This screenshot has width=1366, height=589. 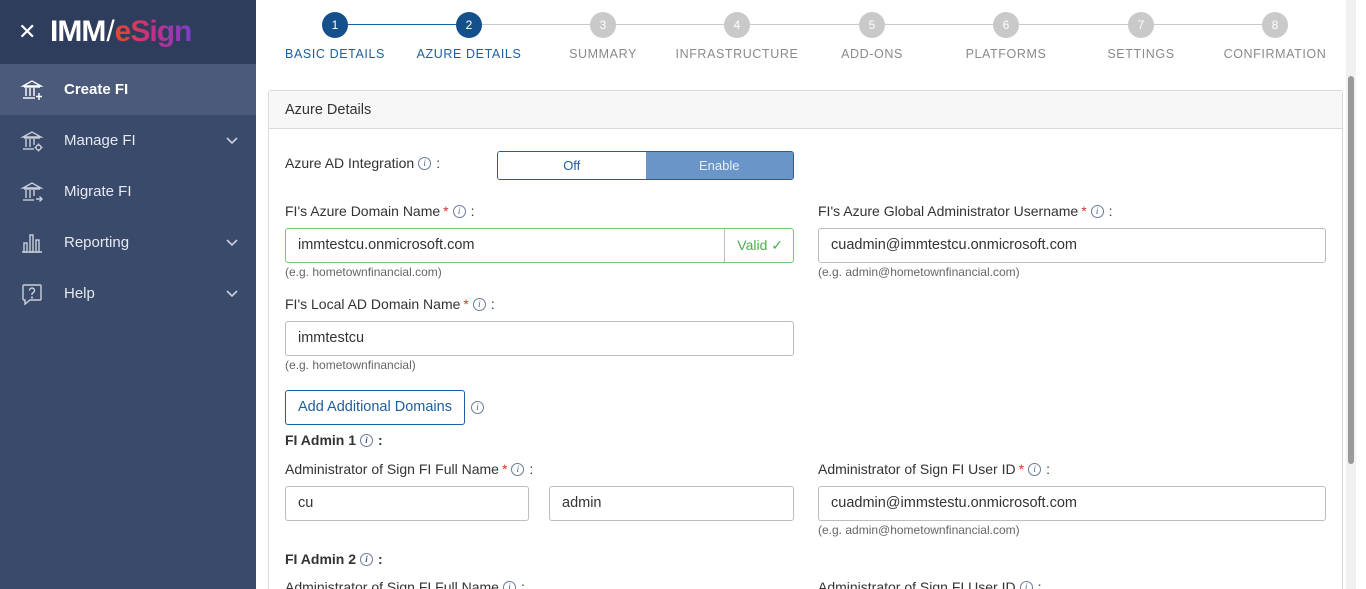 What do you see at coordinates (32, 141) in the screenshot?
I see `bank-settings-icon` at bounding box center [32, 141].